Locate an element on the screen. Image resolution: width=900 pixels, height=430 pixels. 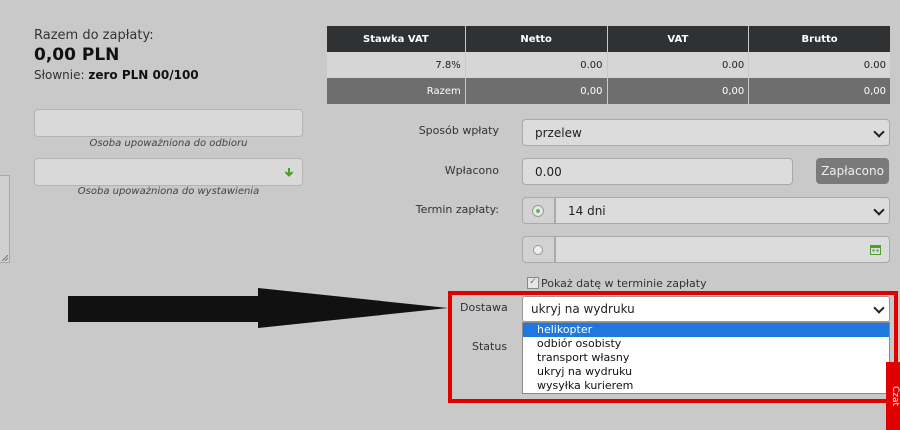
sum-row: Razem 0,00 0,00 0,00 is located at coordinates (608, 91).